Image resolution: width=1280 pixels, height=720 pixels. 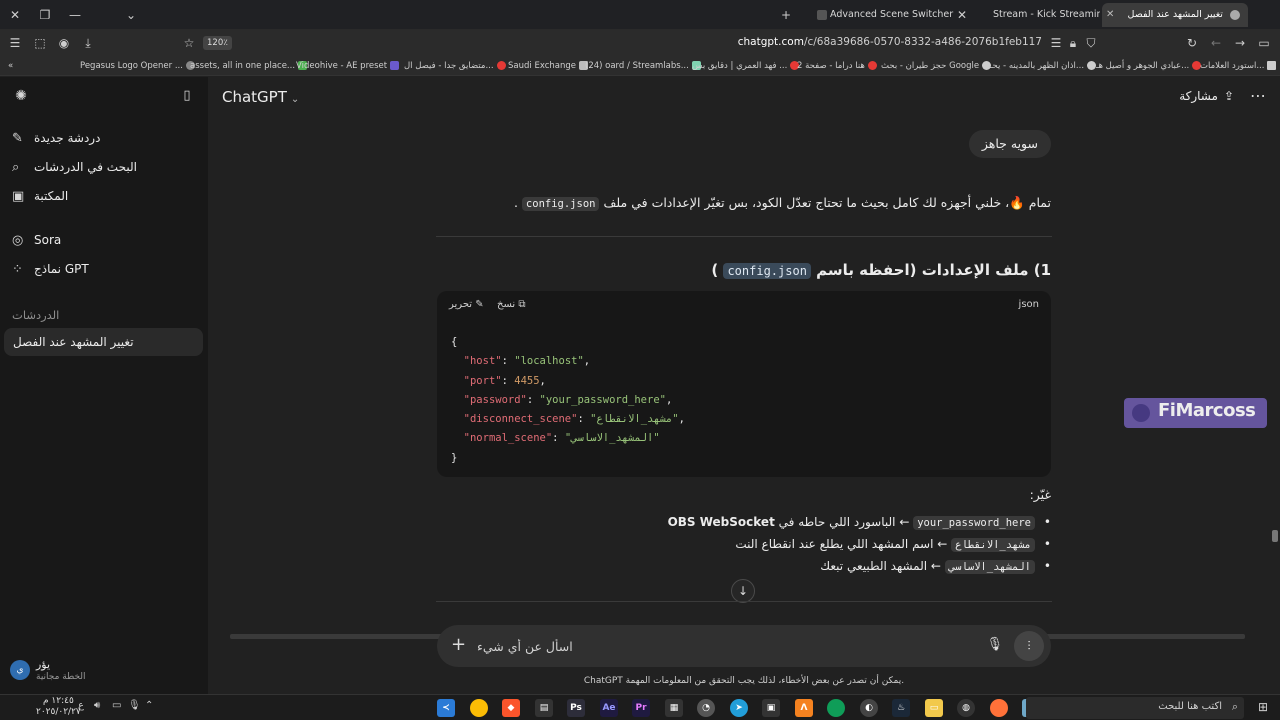 I want to click on sidebar-chat-item: تغيير المشهد عند الفصل, so click(x=103, y=342).